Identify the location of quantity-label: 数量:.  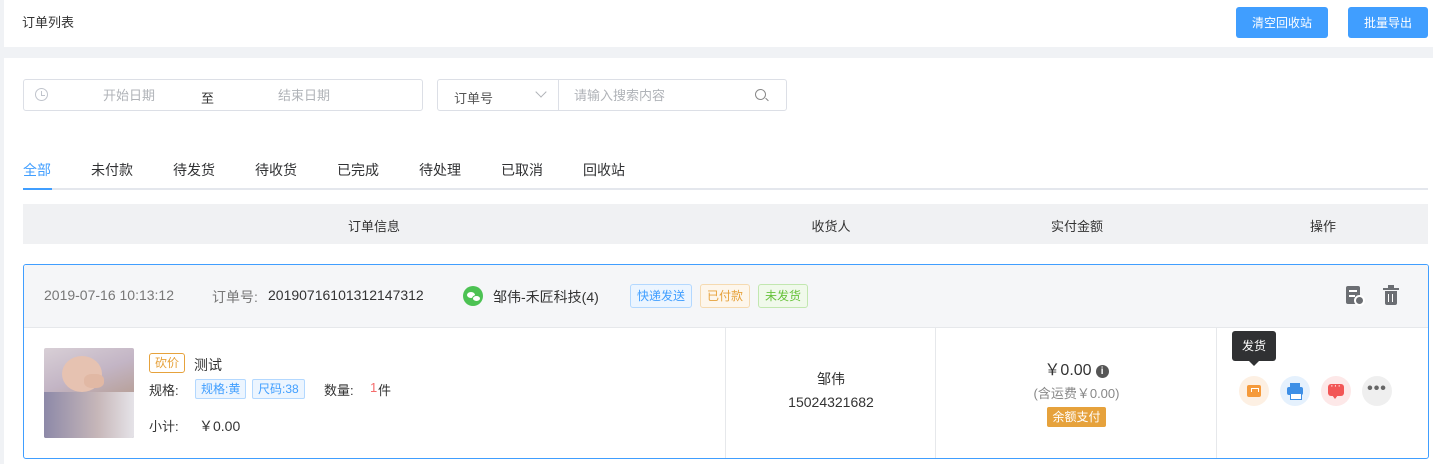
(339, 390).